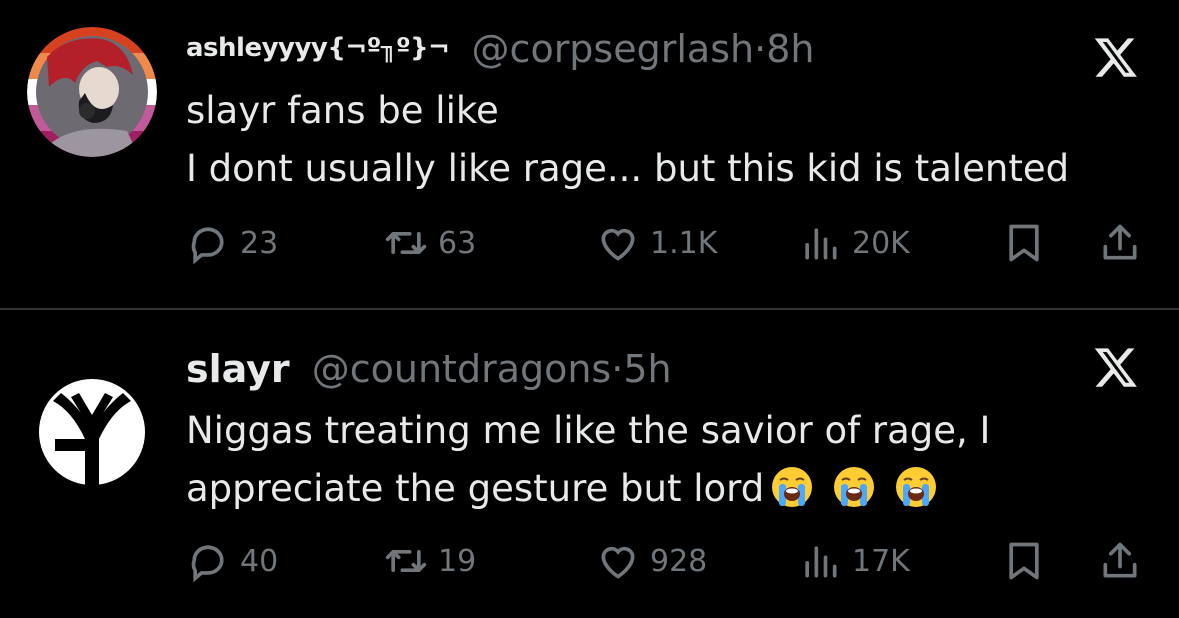 This screenshot has height=618, width=1179. Describe the element at coordinates (232, 243) in the screenshot. I see `reply-button: 23` at that location.